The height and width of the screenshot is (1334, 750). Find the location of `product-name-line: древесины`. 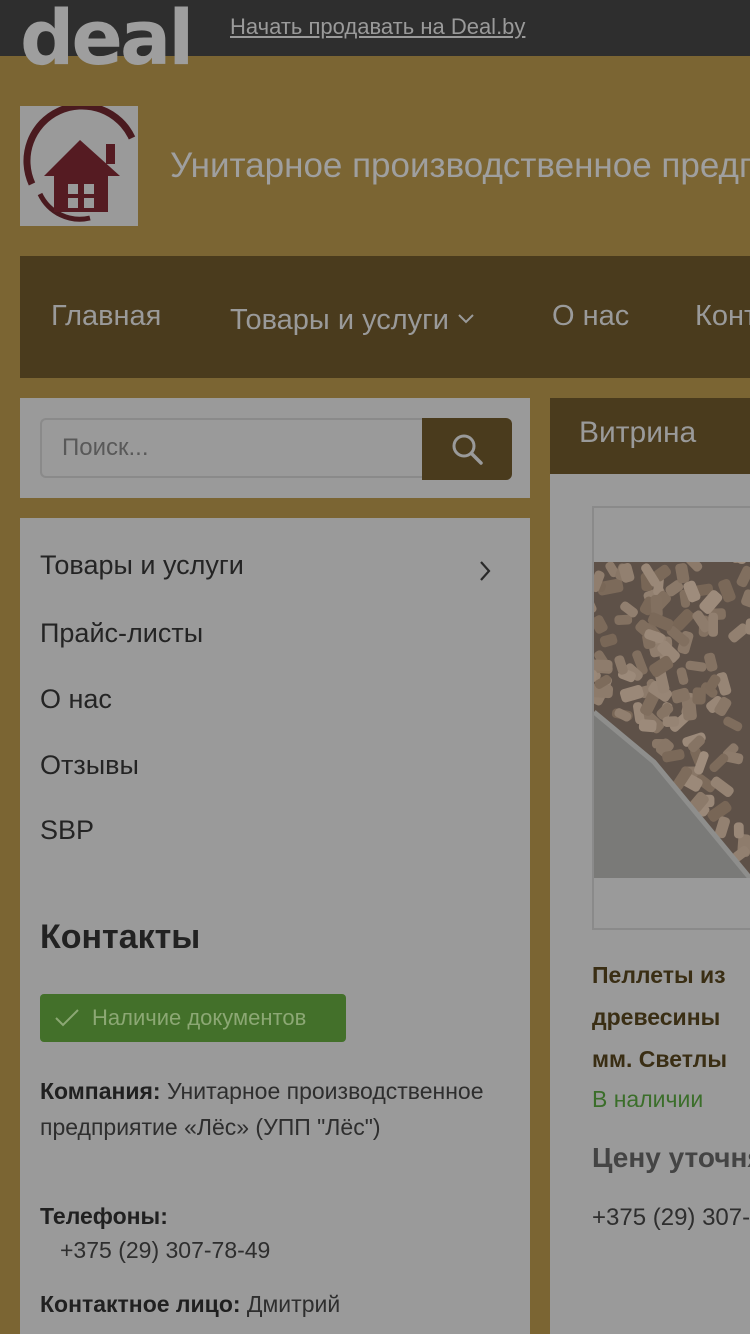

product-name-line: древесины is located at coordinates (656, 1017).